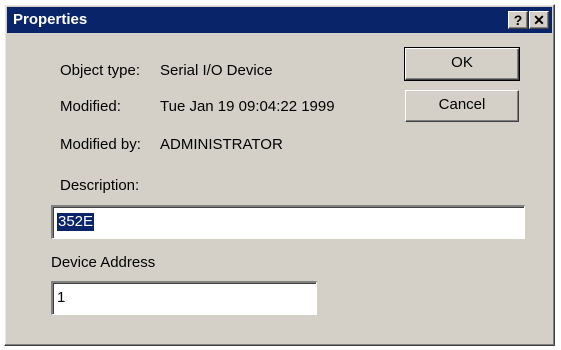 This screenshot has width=561, height=350. Describe the element at coordinates (100, 70) in the screenshot. I see `object-type-label: Object type:` at that location.